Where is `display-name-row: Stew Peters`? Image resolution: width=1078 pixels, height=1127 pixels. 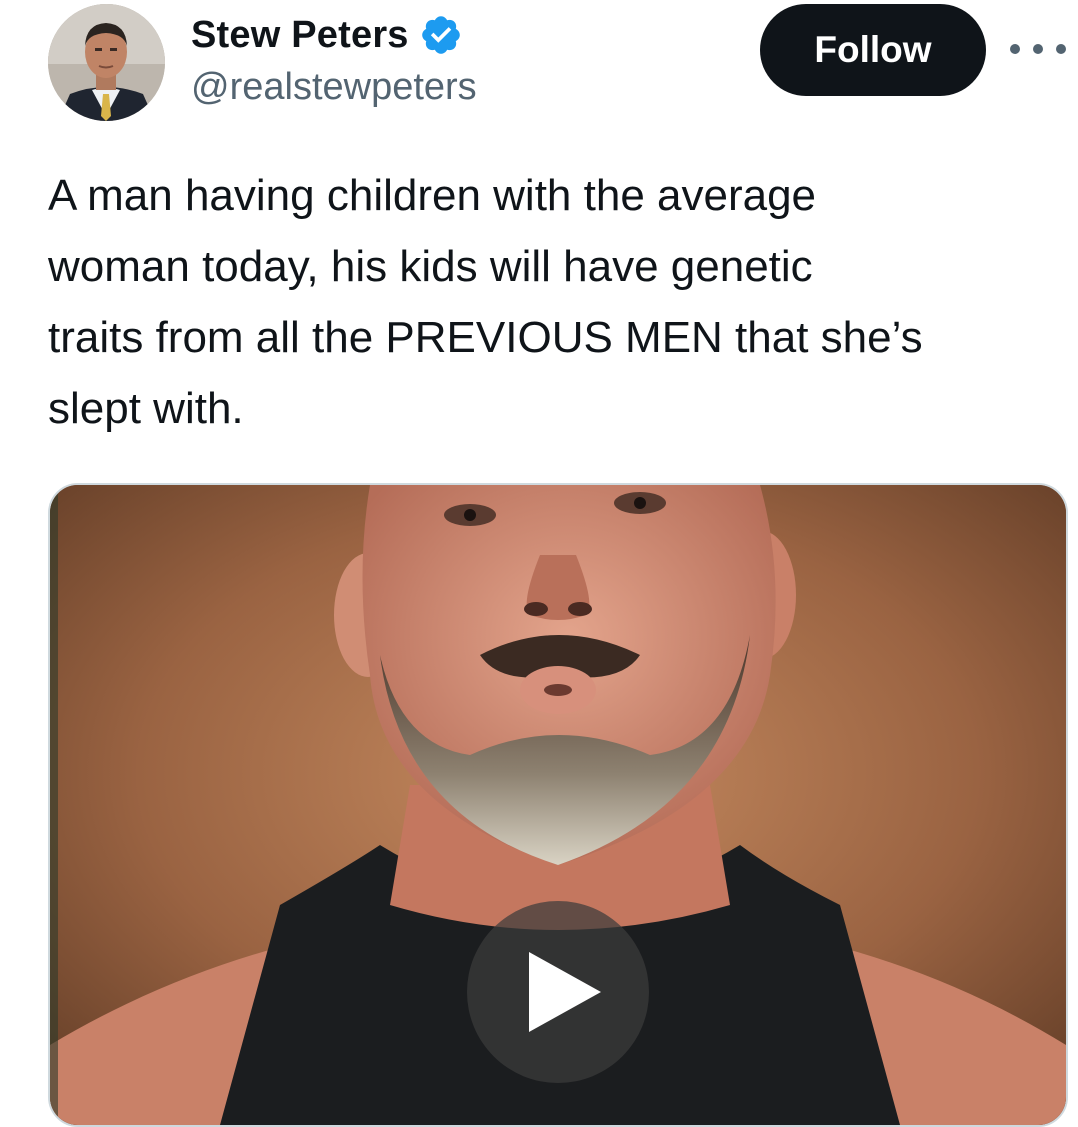
display-name-row: Stew Peters is located at coordinates (327, 35).